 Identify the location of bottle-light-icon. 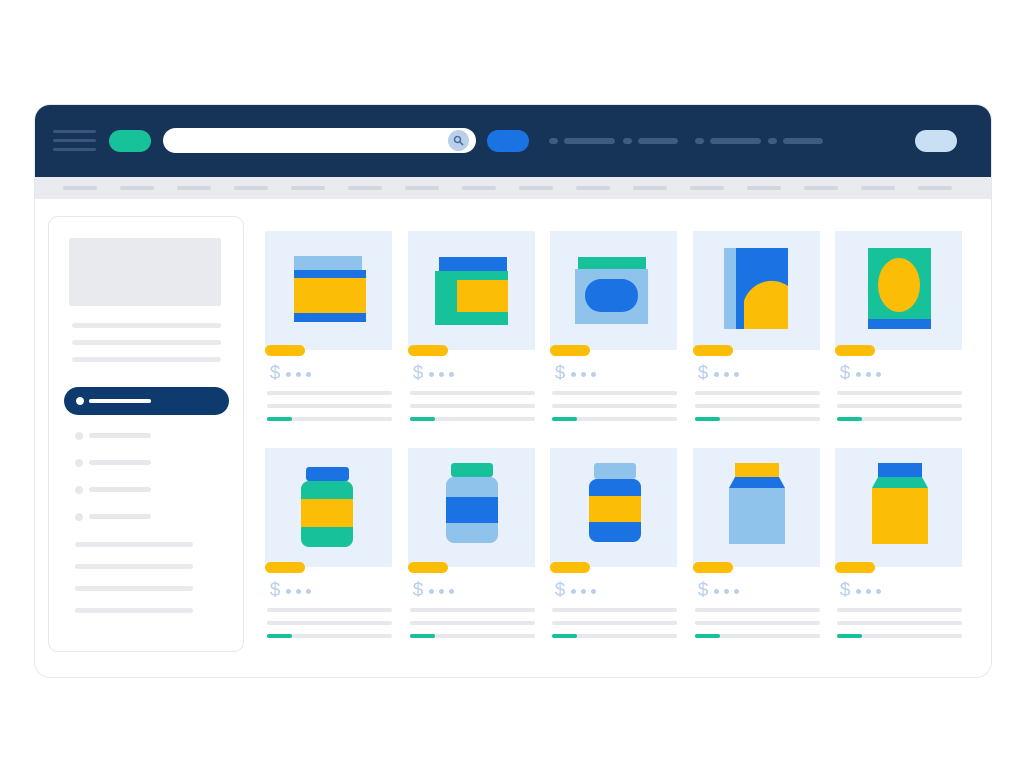
(472, 503).